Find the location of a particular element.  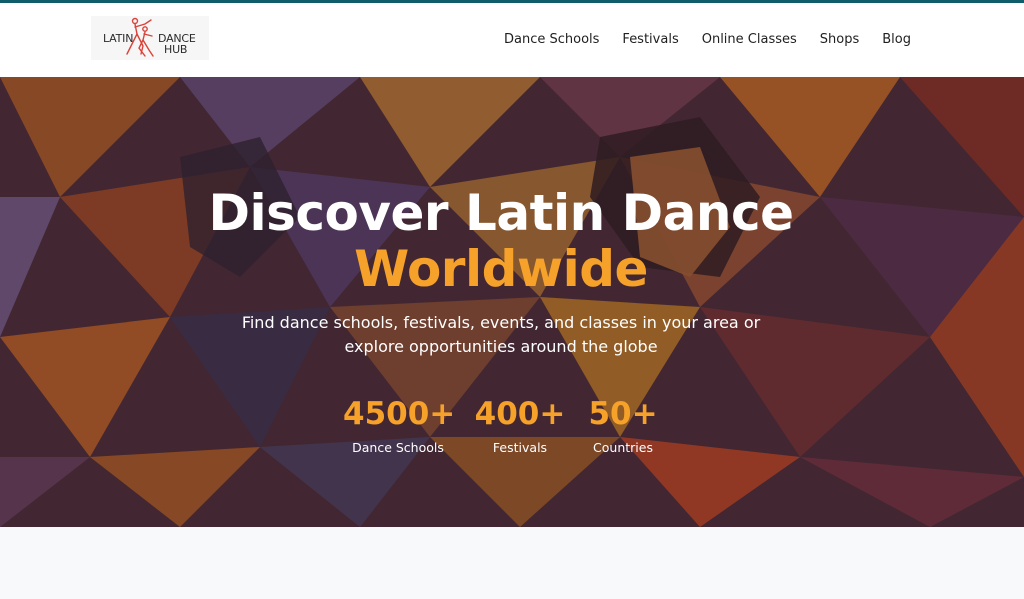

content-section is located at coordinates (512, 563).